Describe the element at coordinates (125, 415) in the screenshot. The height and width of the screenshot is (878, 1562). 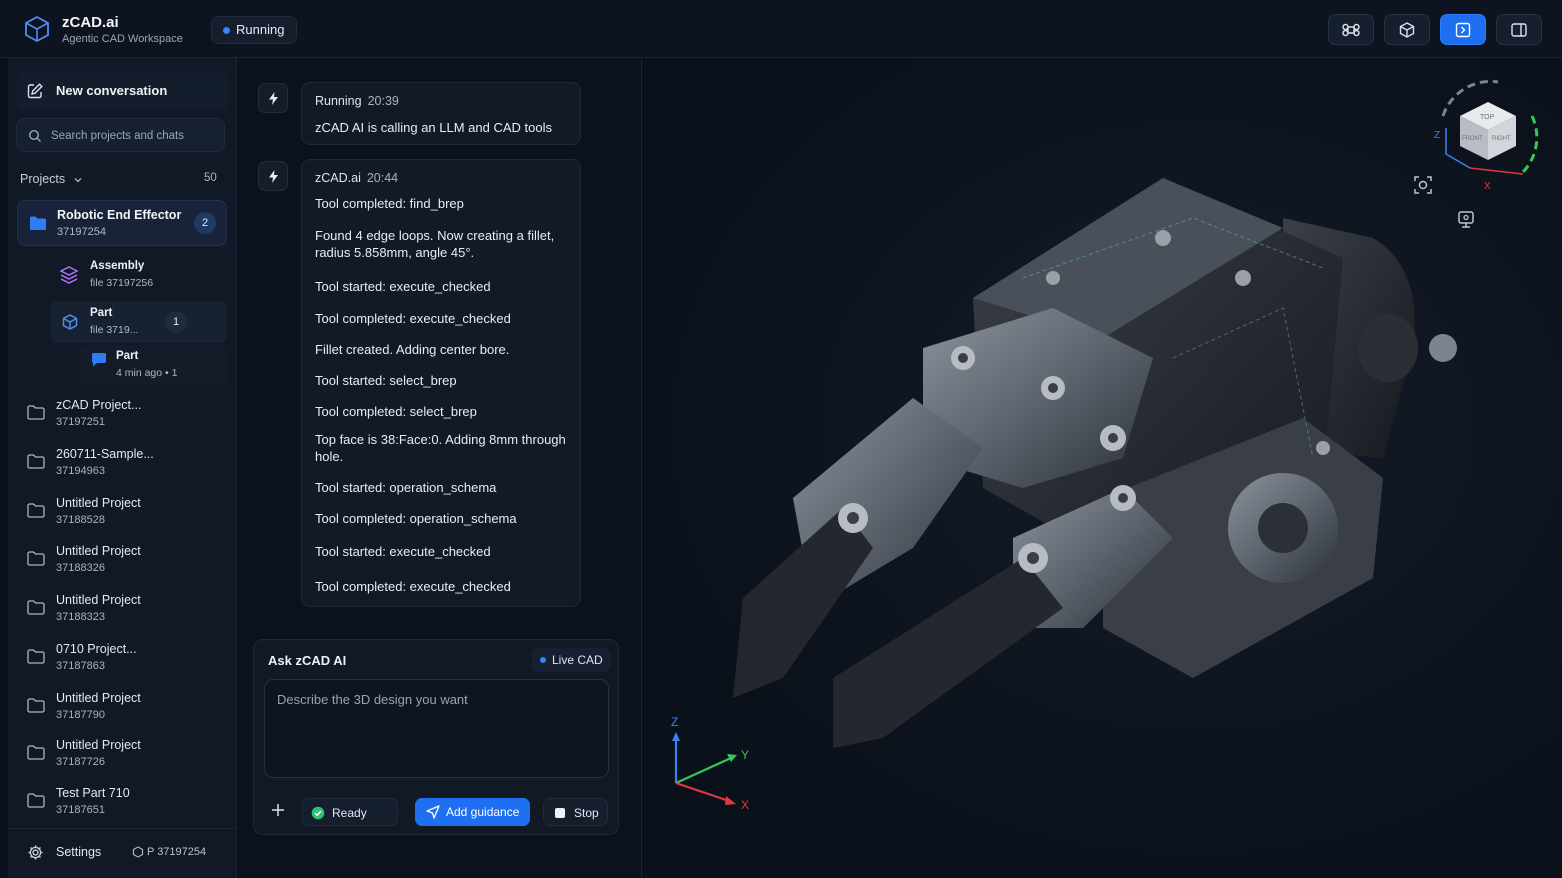
I see `project-item: zCAD Project... 37197251` at that location.